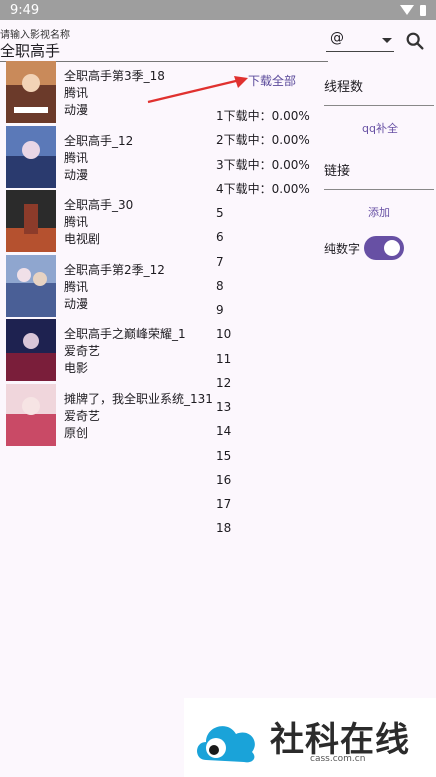 The height and width of the screenshot is (777, 436). I want to click on download-item: 1下载中：0.00%, so click(263, 116).